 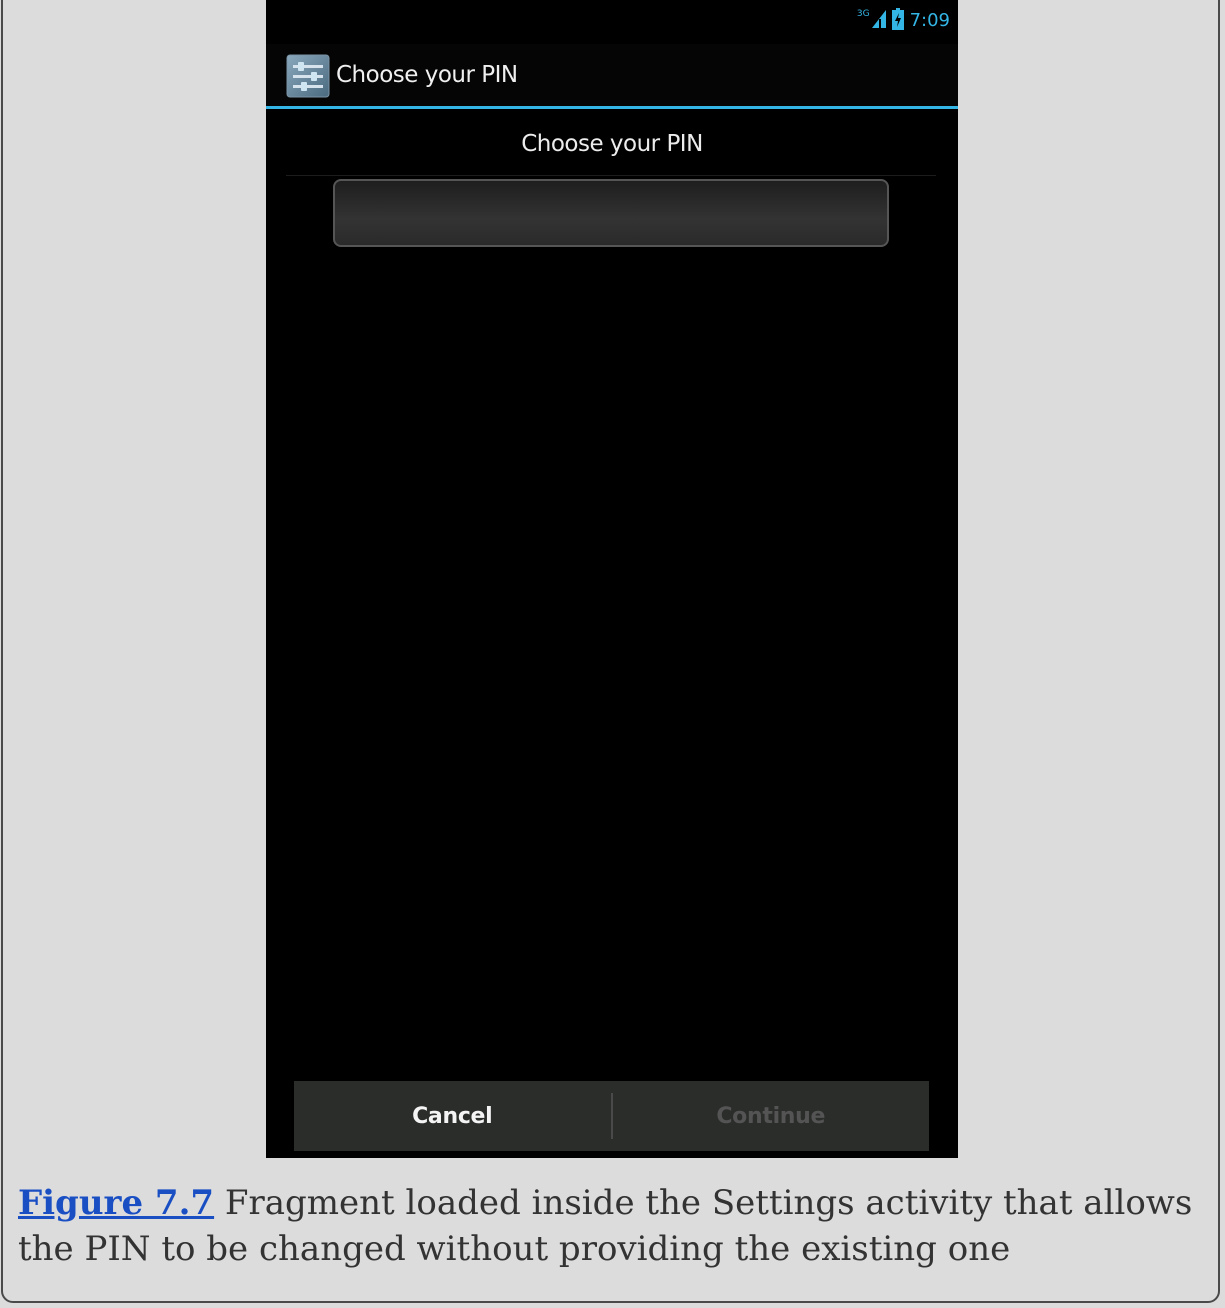 I want to click on status-time: 7:09, so click(x=929, y=20).